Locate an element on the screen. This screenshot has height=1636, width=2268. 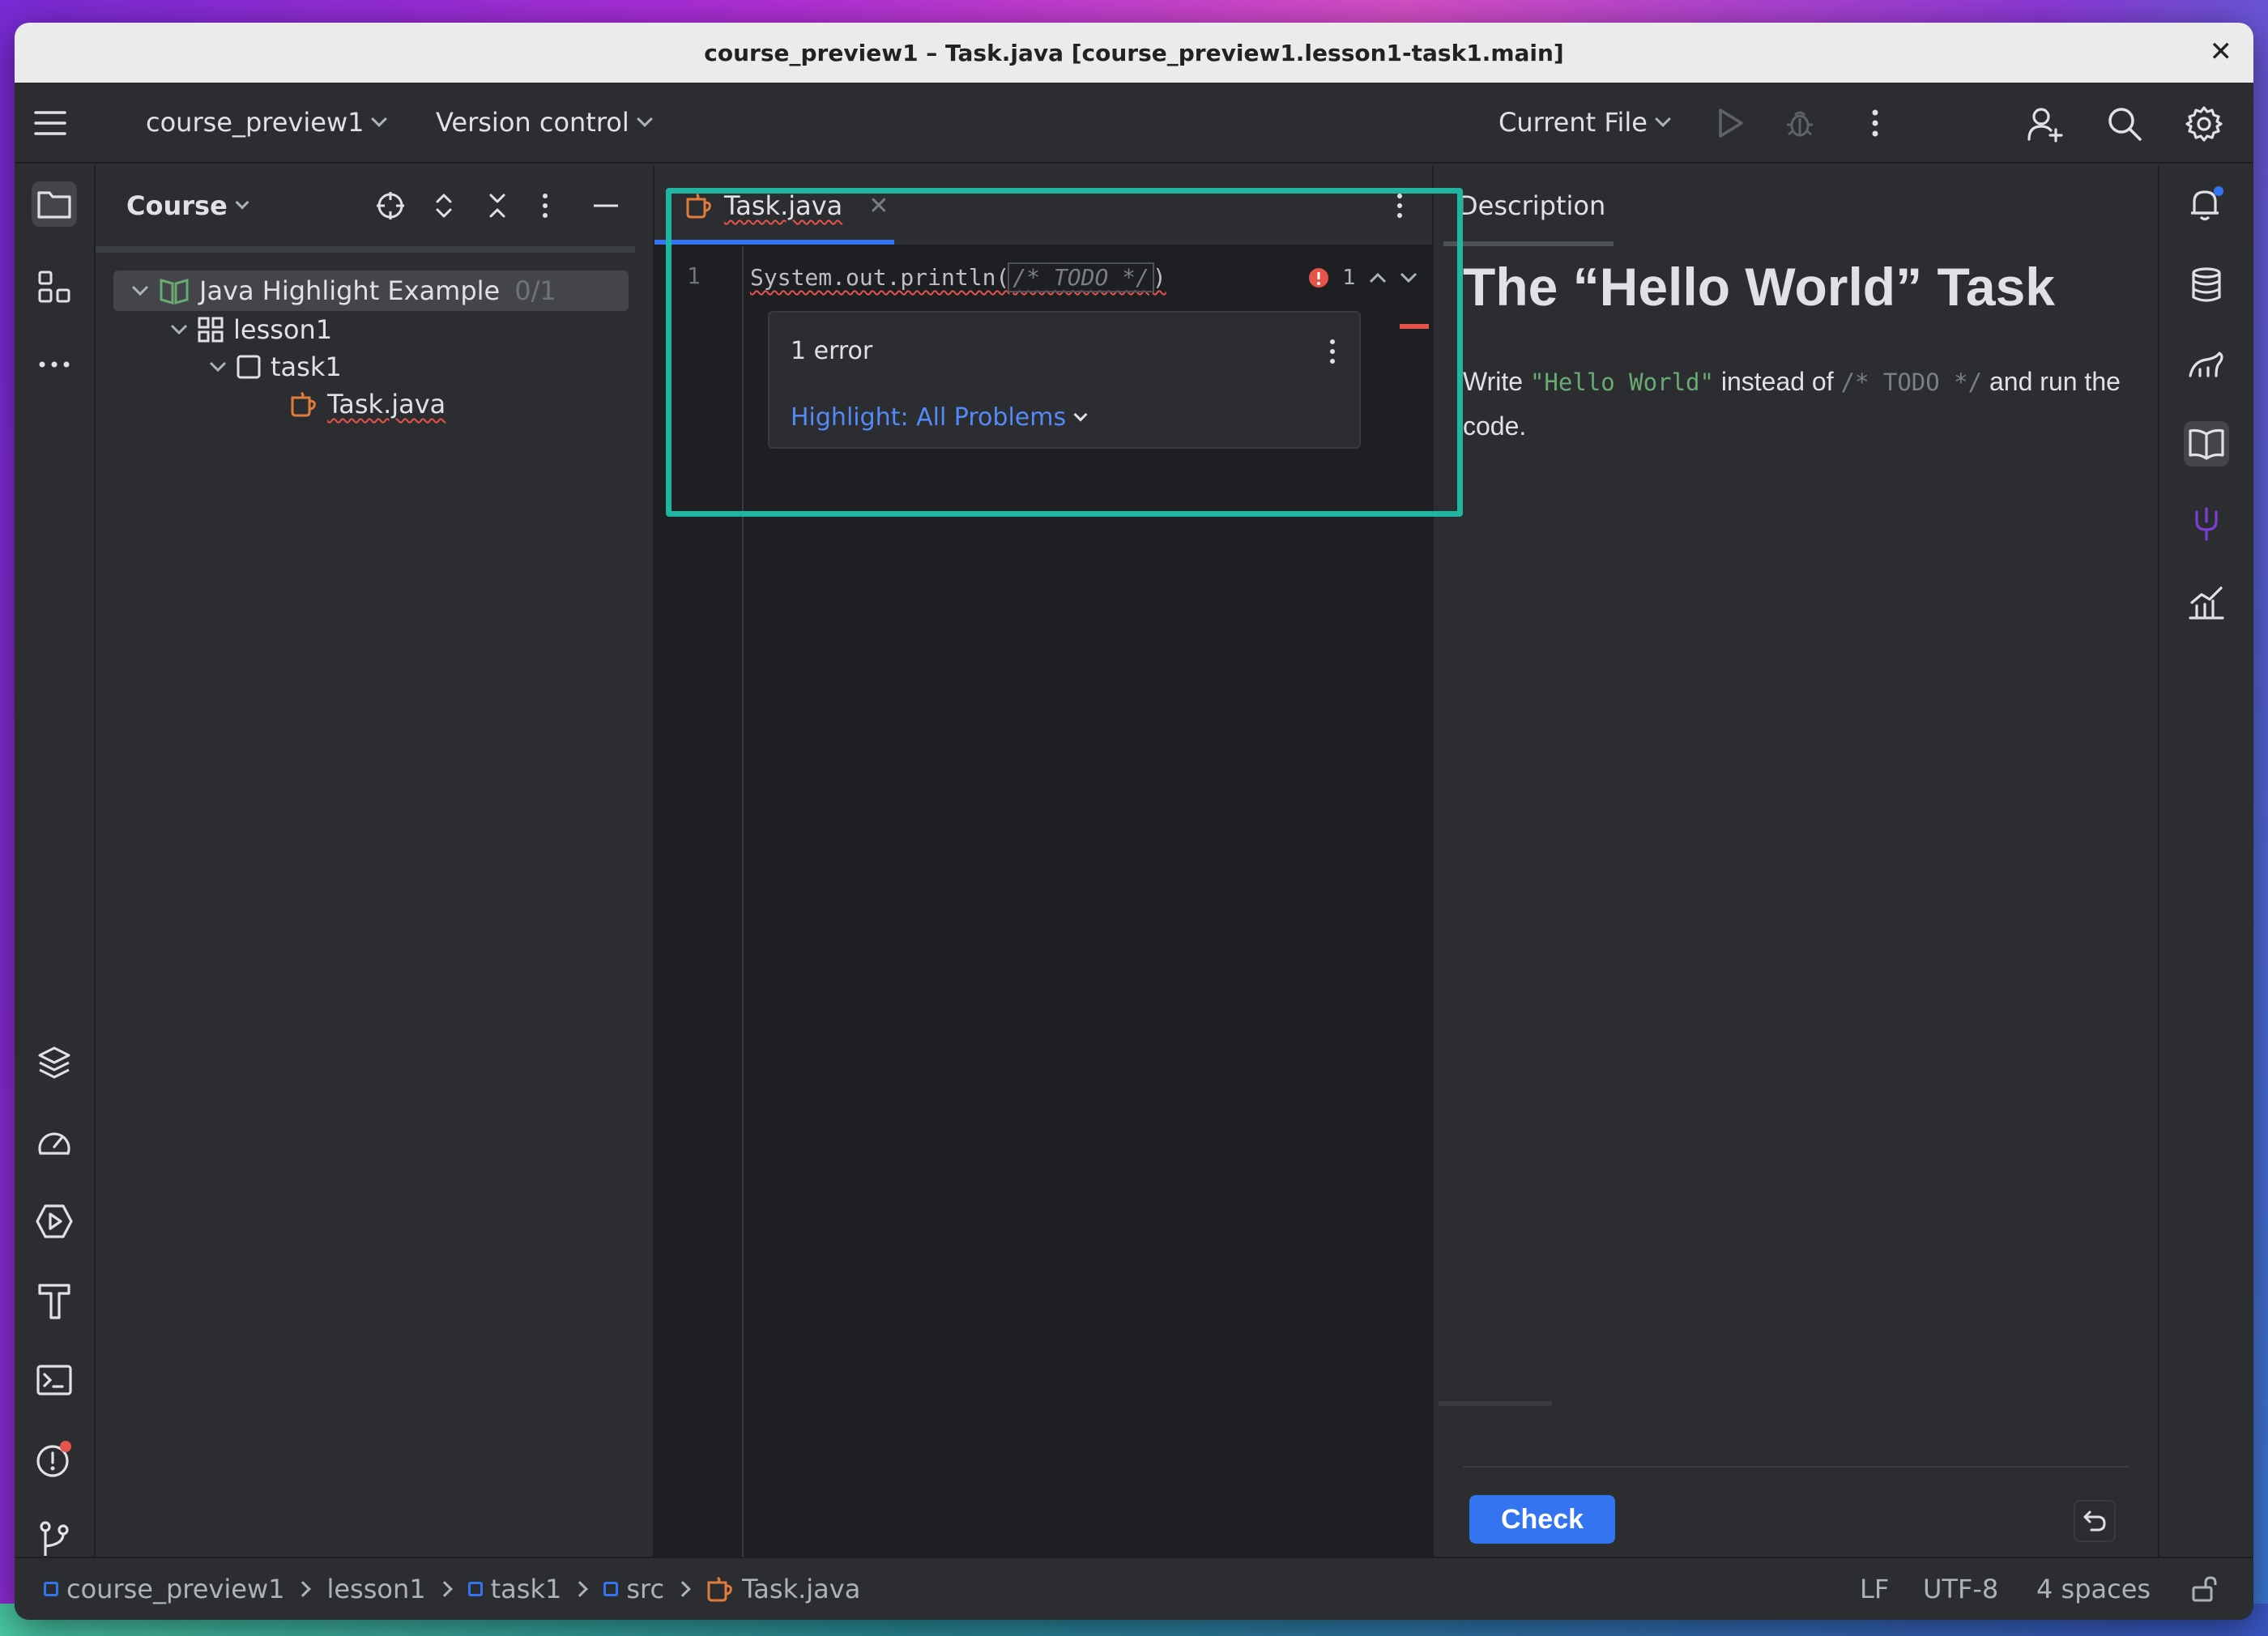
minimize-icon is located at coordinates (606, 205).